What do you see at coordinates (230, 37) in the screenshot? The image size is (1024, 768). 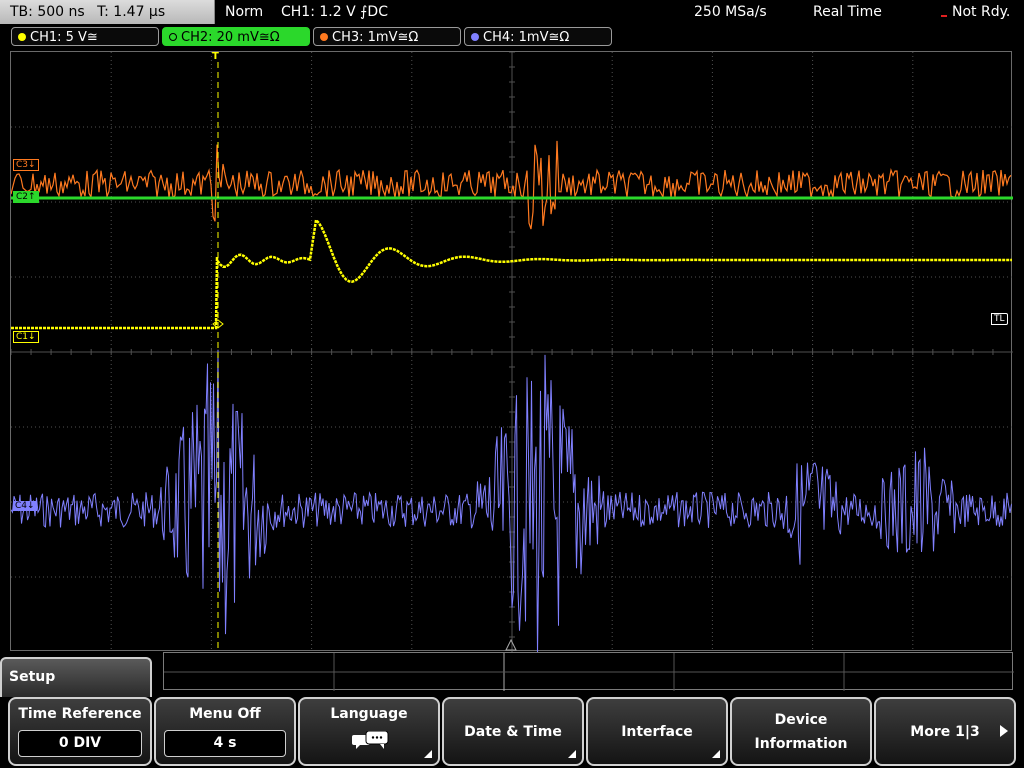 I see `ch2-label: CH2: 20 mV≅Ω` at bounding box center [230, 37].